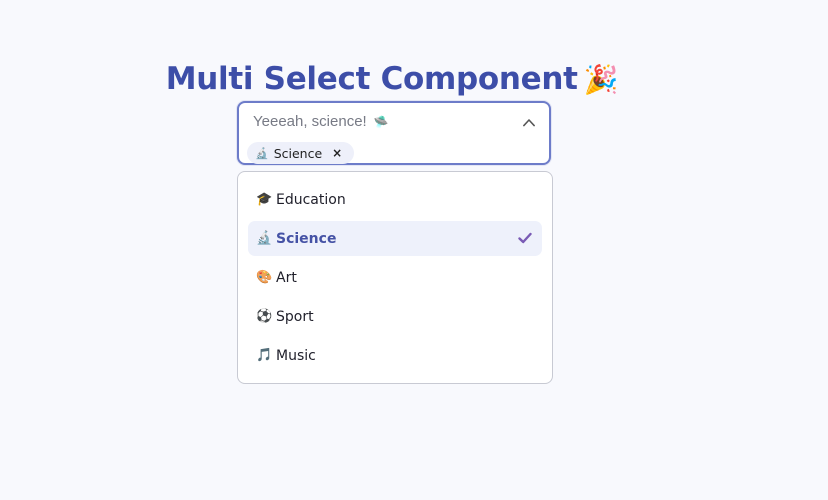  I want to click on option-education: 🎓 Education, so click(395, 199).